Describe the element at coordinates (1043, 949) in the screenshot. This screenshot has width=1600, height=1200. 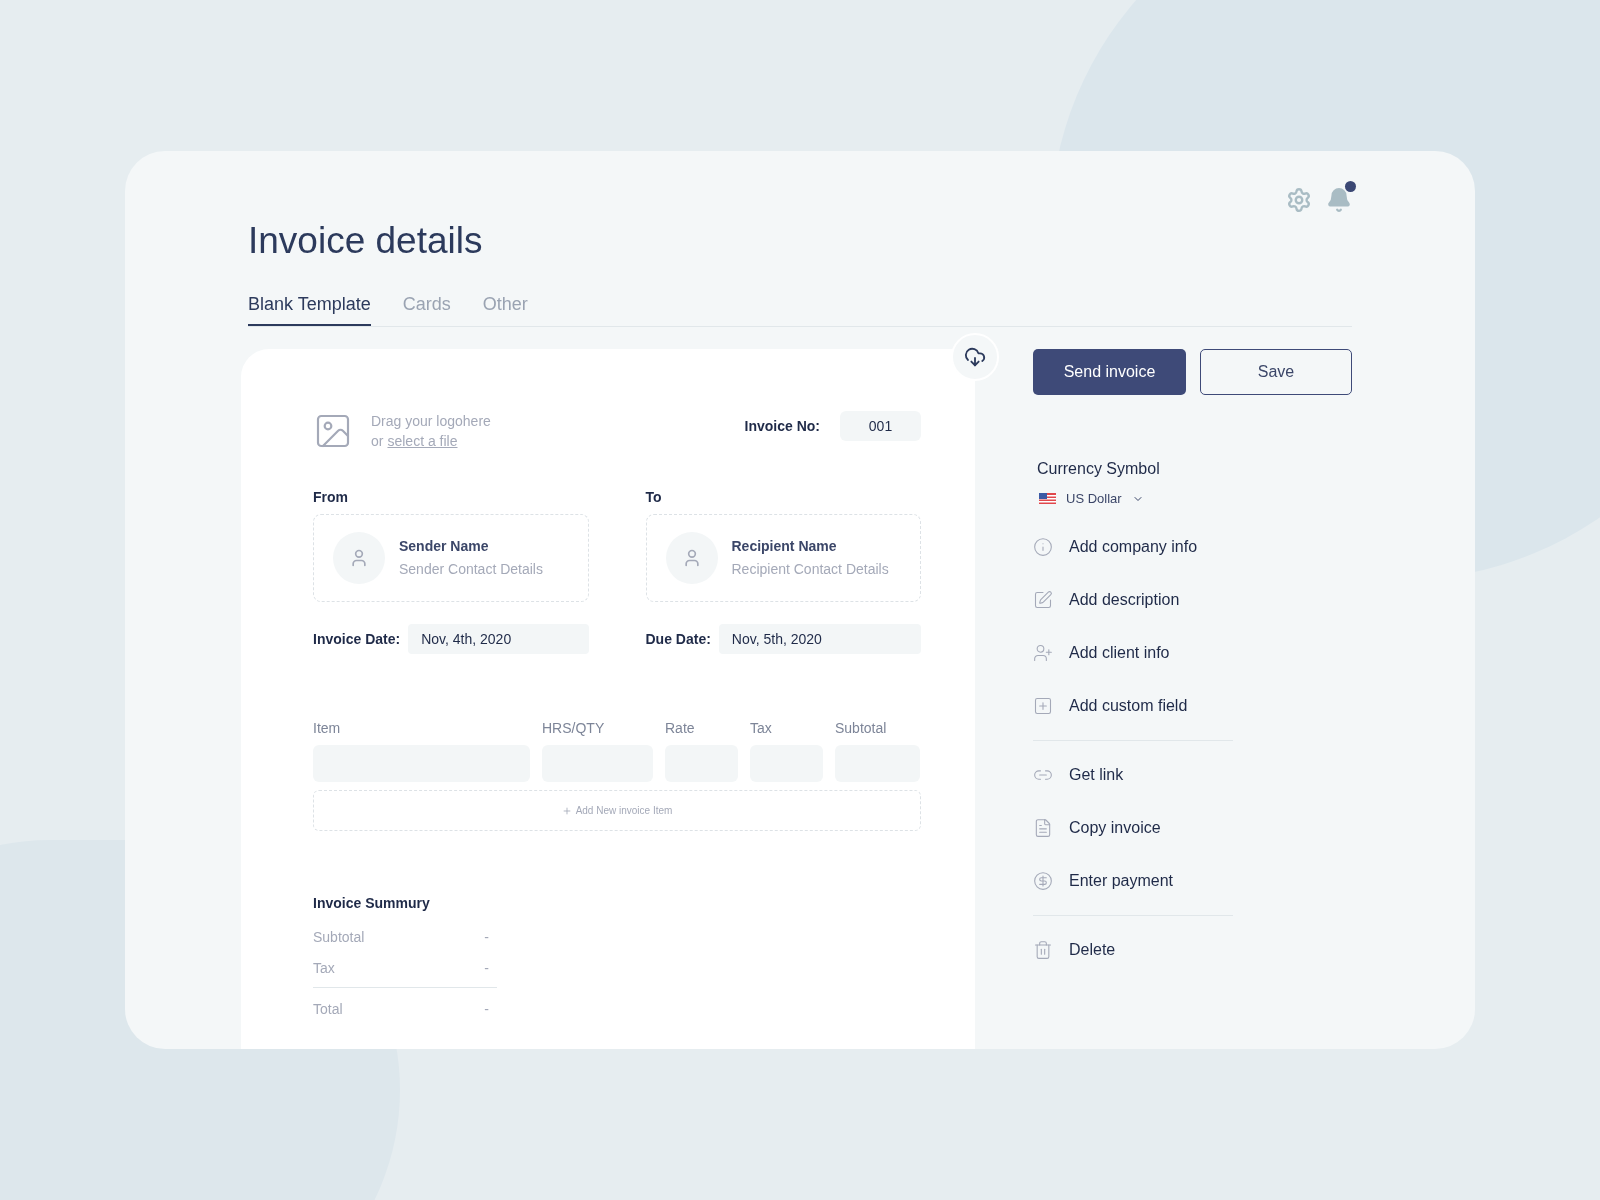
I see `trash-icon` at that location.